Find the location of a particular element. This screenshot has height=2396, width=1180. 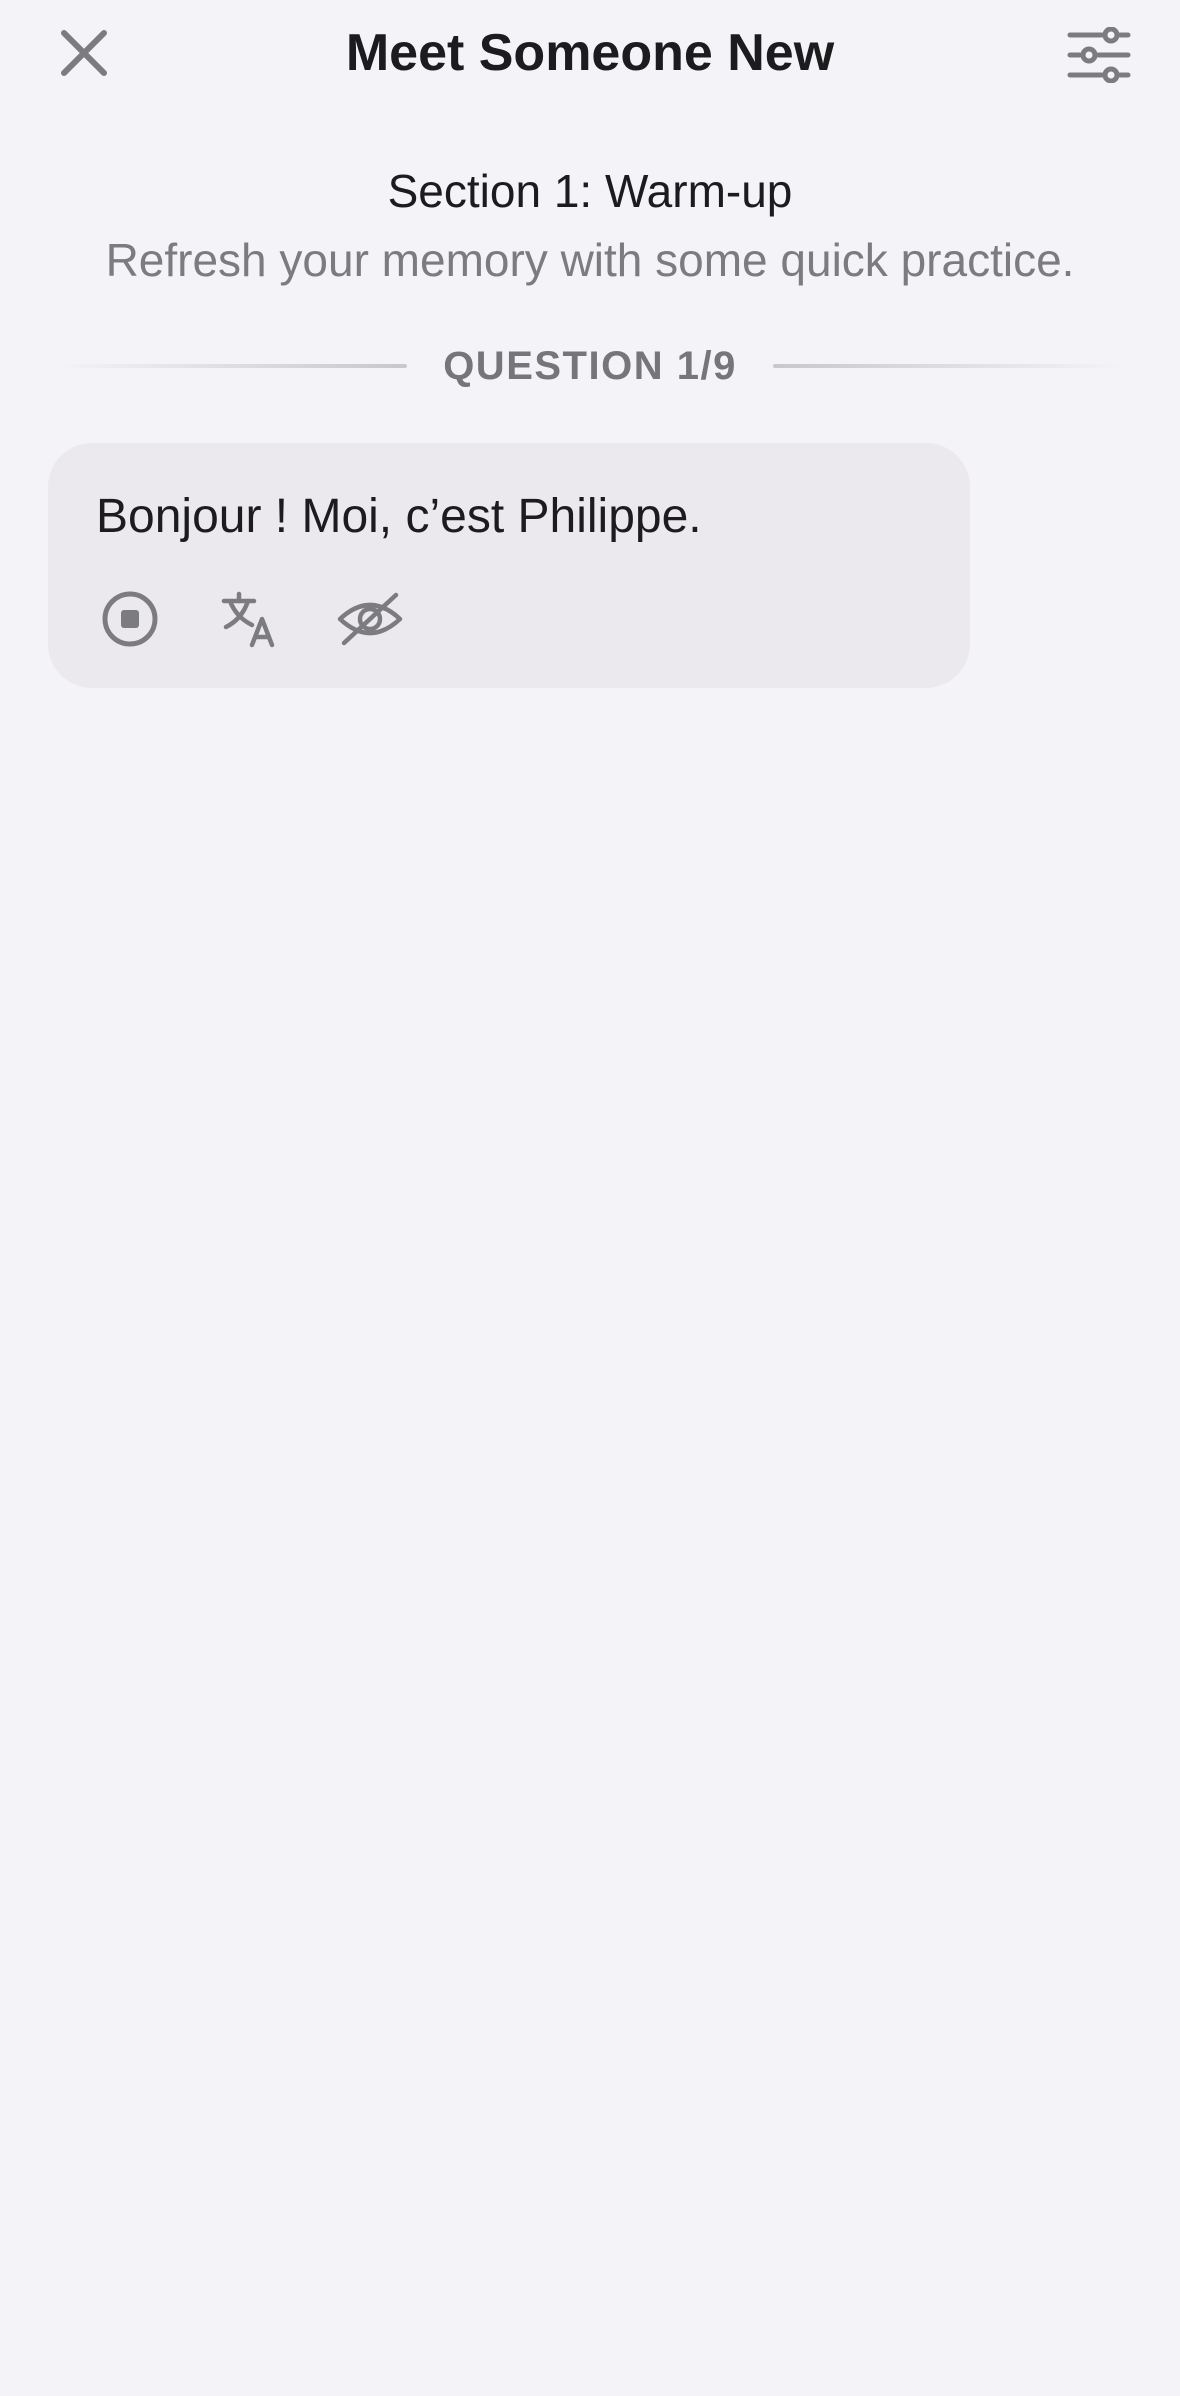

message-actions is located at coordinates (250, 619).